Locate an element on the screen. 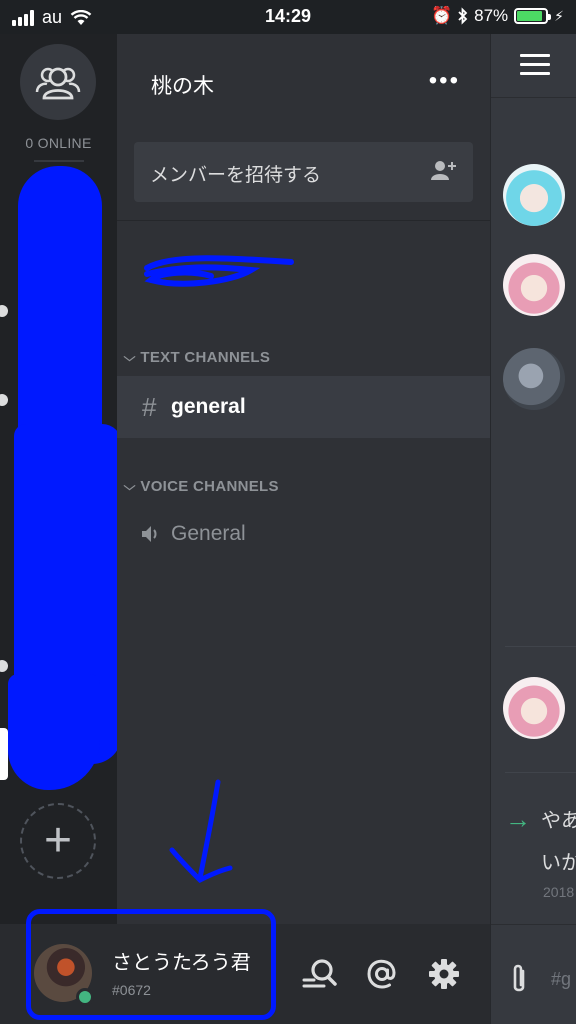 The width and height of the screenshot is (576, 1024). paperclip-icon is located at coordinates (519, 979).